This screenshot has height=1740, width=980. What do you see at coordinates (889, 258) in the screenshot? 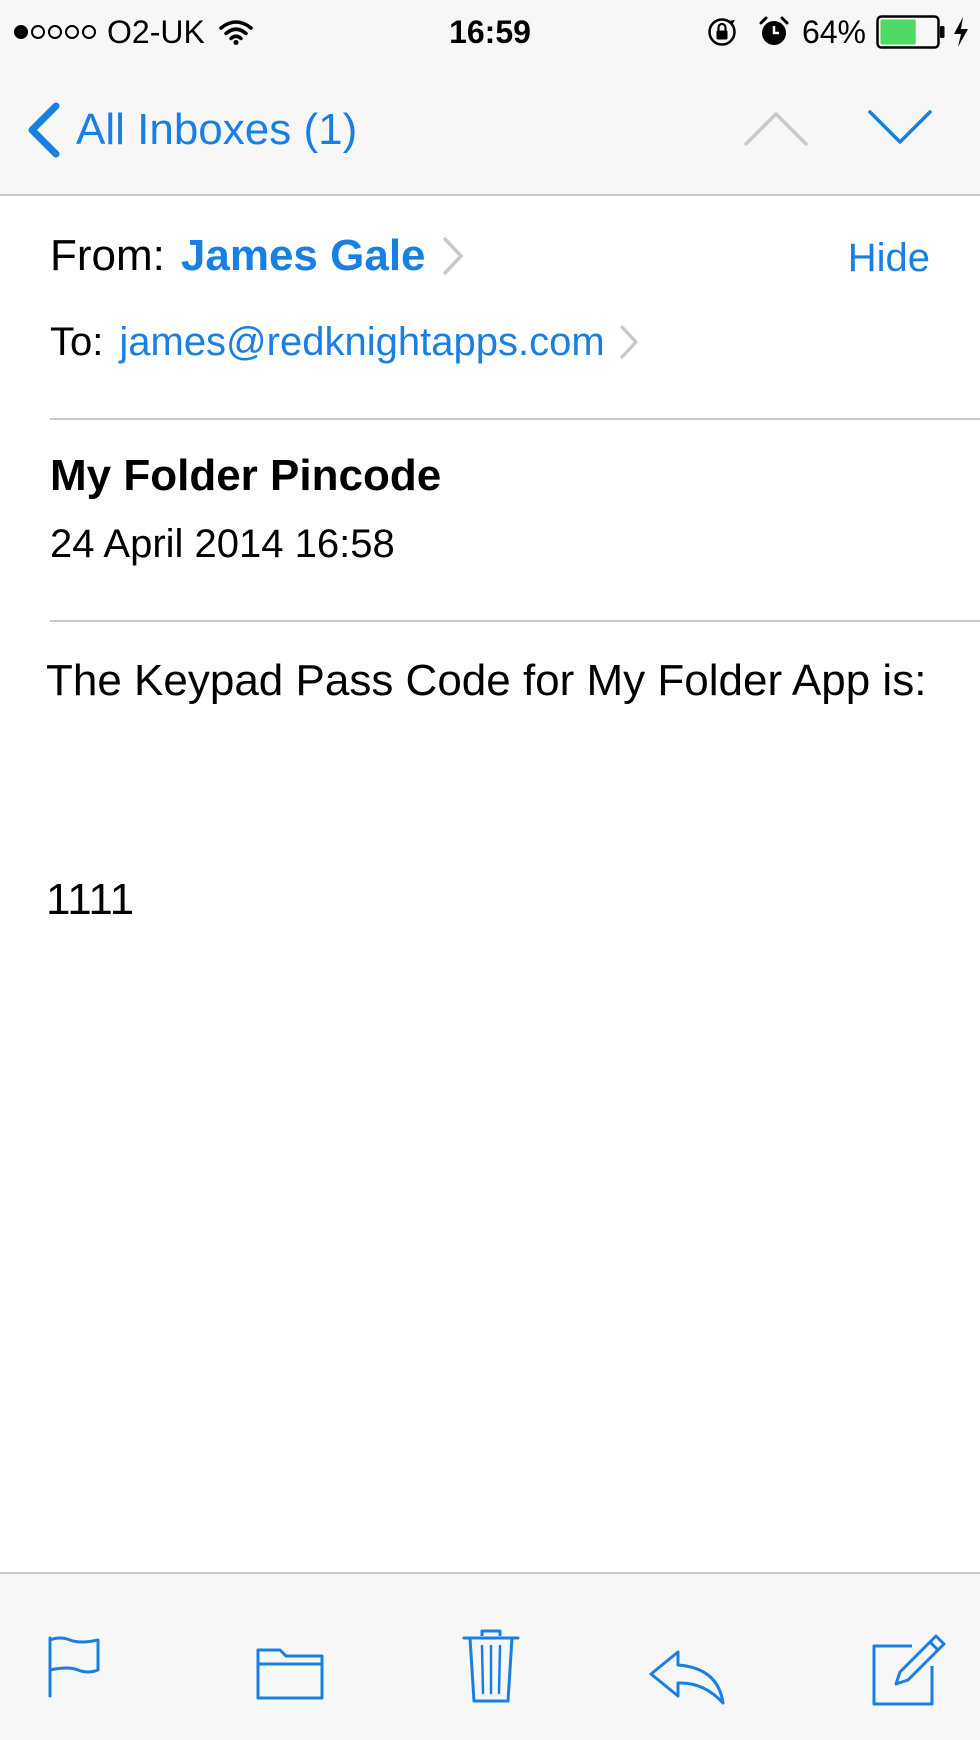
I see `hide-button: Hide` at bounding box center [889, 258].